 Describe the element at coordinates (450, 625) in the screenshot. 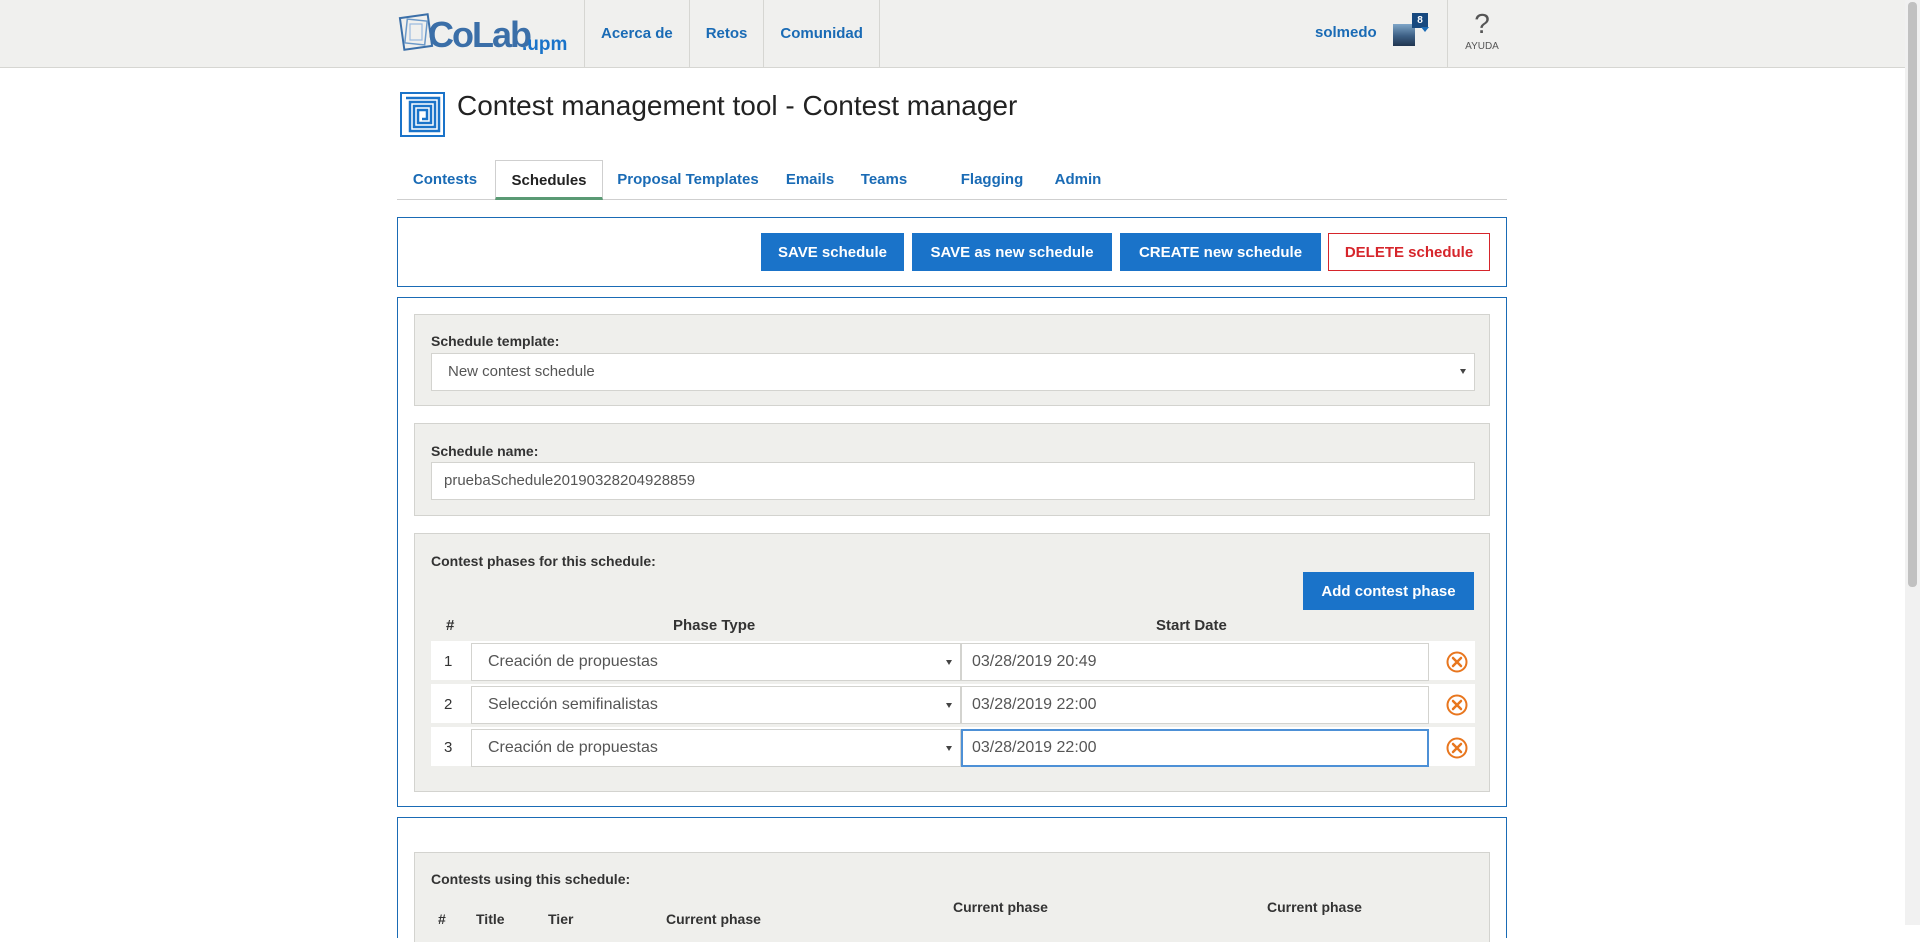

I see `column-header-number: #` at that location.